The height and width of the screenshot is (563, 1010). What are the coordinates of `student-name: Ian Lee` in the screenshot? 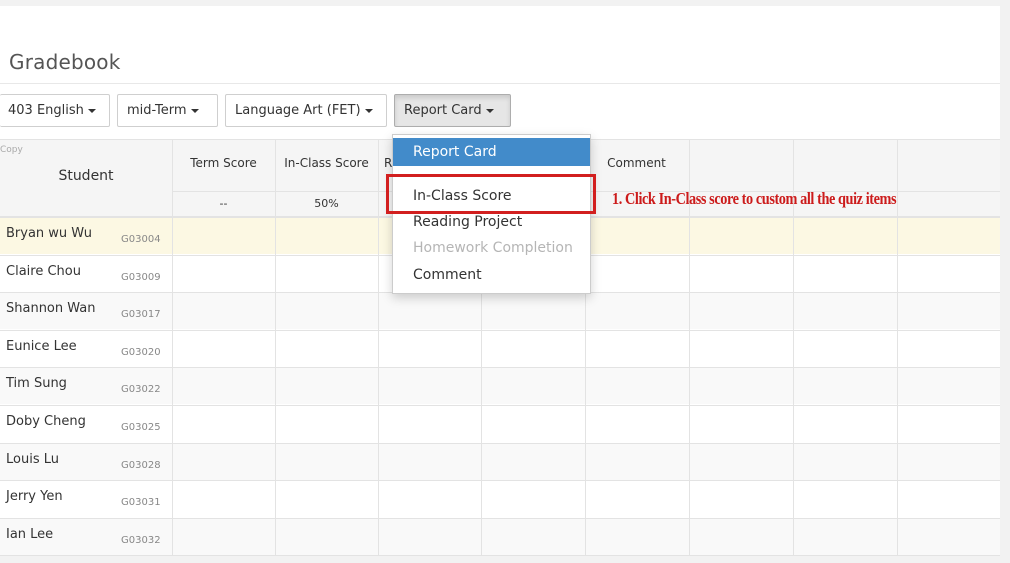 It's located at (30, 534).